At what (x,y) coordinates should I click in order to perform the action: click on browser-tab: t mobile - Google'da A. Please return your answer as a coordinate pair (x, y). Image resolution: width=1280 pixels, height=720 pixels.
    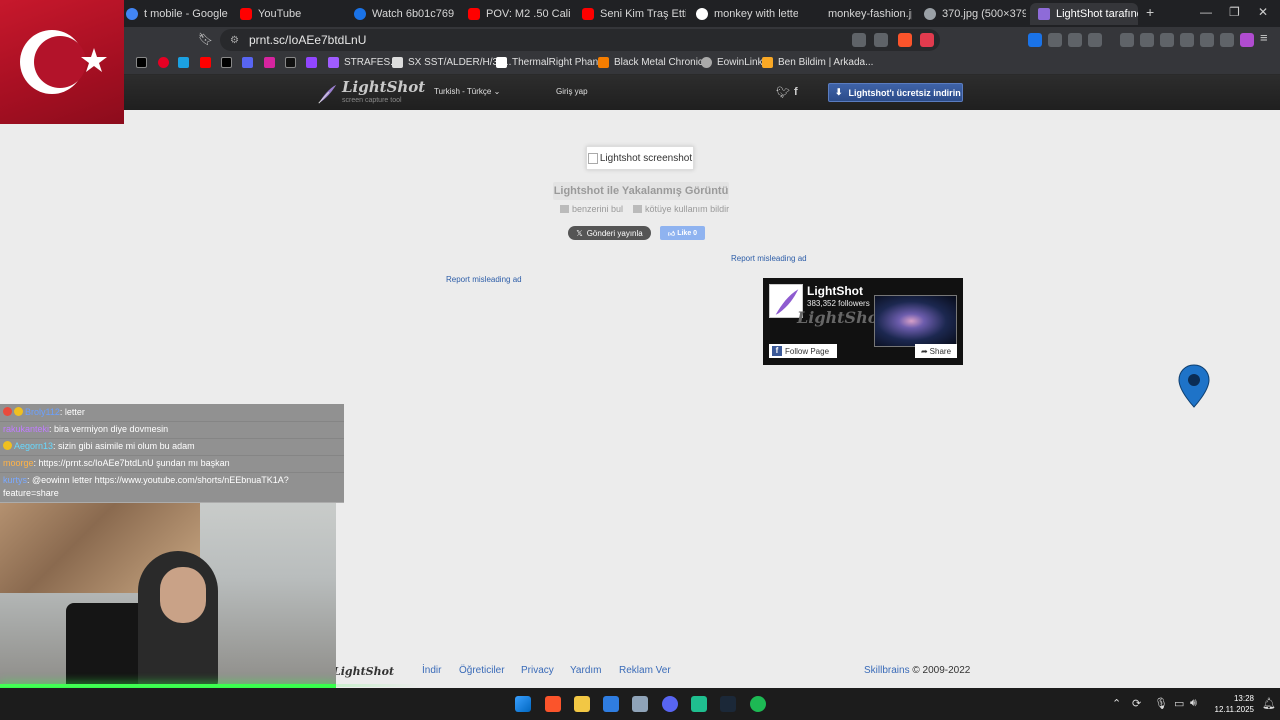
    Looking at the image, I should click on (173, 14).